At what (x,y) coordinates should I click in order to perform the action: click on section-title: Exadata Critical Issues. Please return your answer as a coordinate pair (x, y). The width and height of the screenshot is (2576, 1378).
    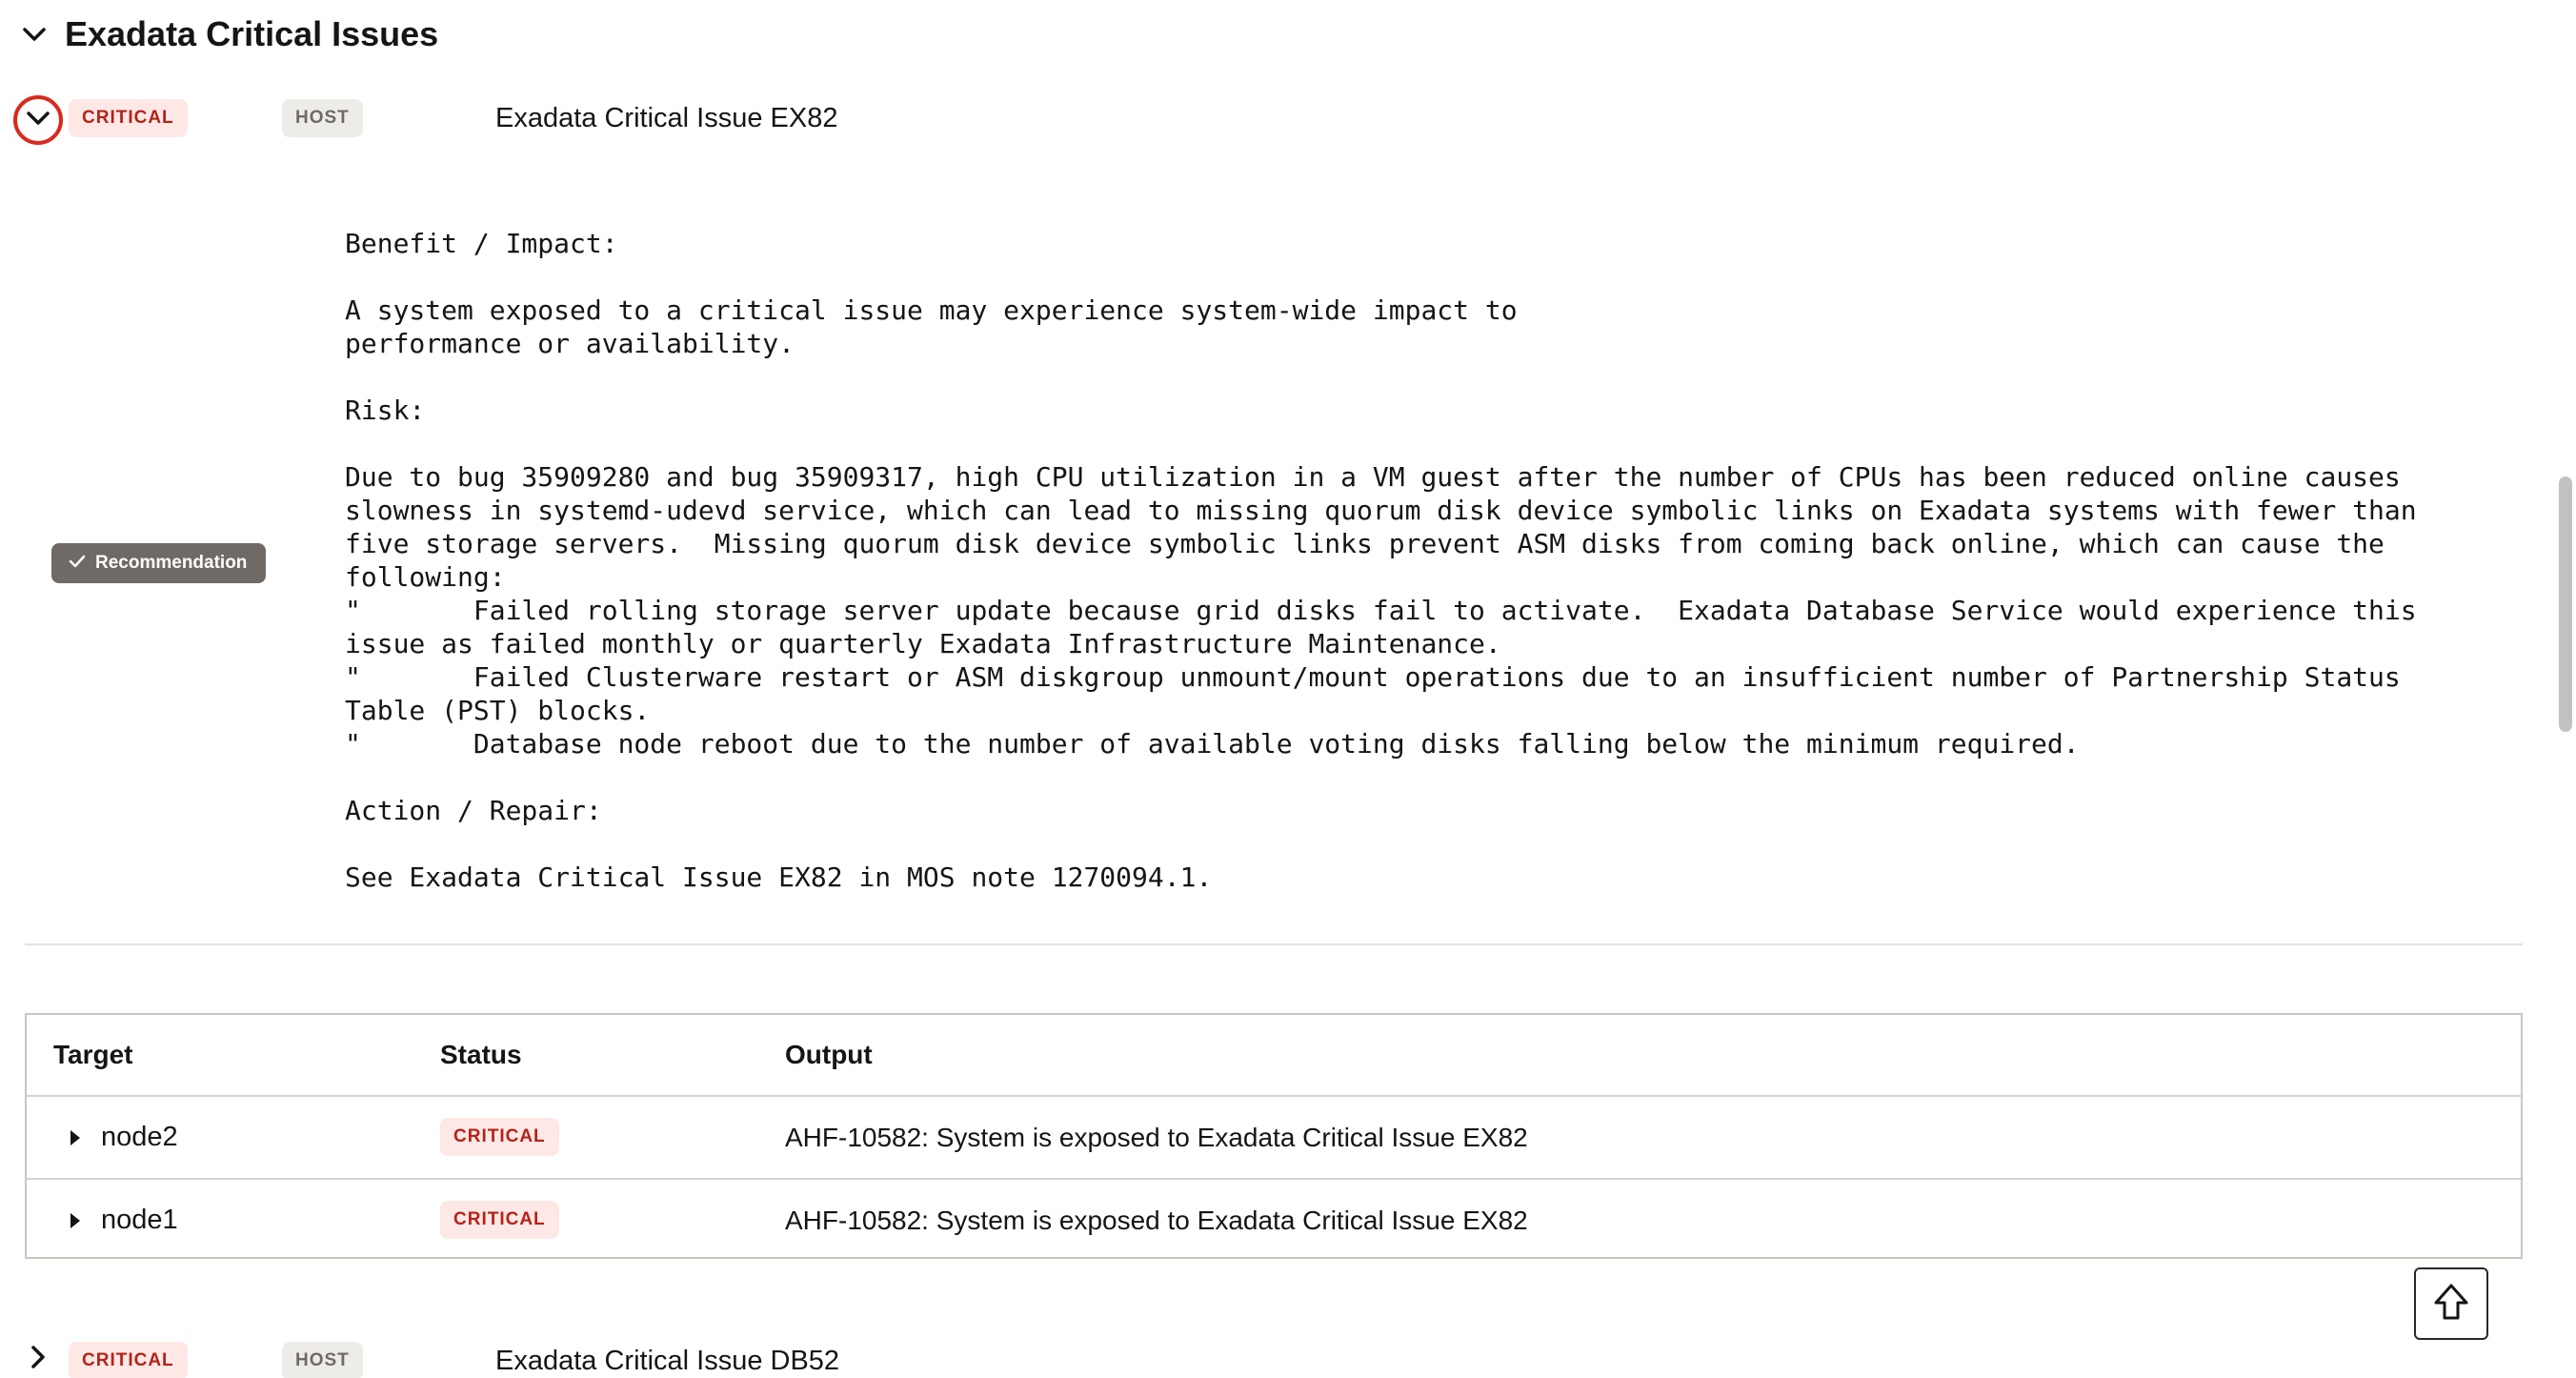
    Looking at the image, I should click on (252, 33).